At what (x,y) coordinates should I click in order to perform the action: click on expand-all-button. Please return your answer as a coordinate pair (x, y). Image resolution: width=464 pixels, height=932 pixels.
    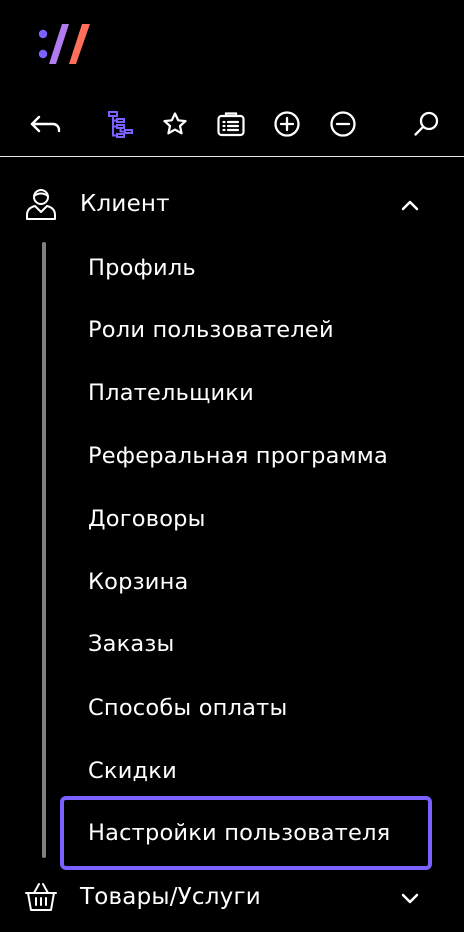
    Looking at the image, I should click on (287, 124).